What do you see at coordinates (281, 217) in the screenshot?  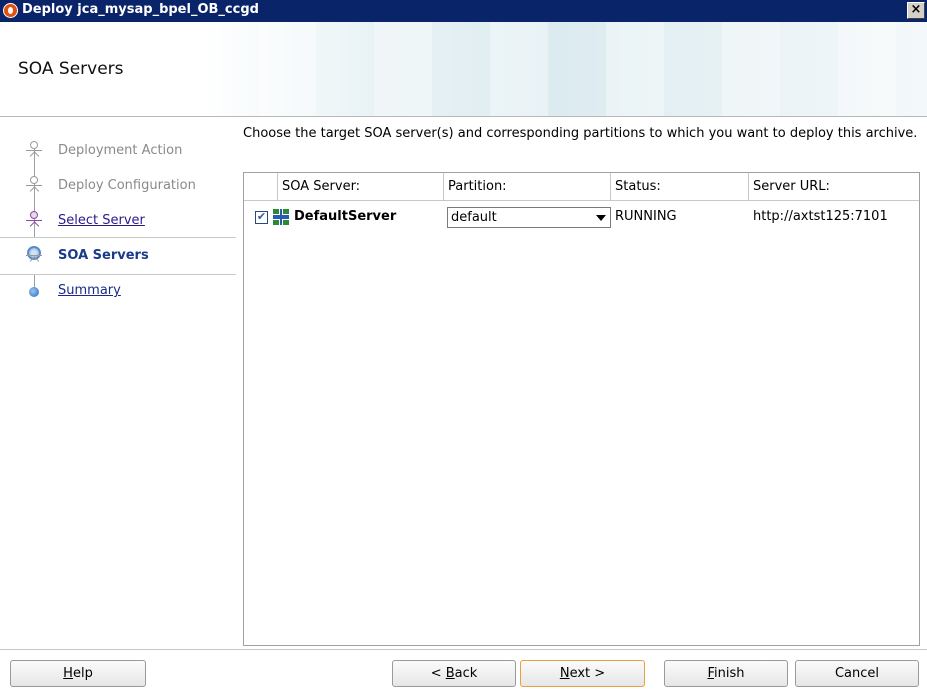 I see `server-cluster-icon` at bounding box center [281, 217].